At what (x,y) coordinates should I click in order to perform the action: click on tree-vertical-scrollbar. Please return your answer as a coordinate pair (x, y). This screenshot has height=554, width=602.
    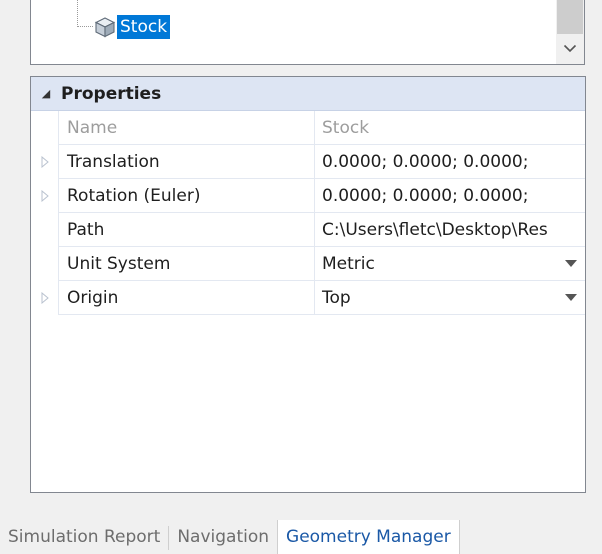
    Looking at the image, I should click on (570, 32).